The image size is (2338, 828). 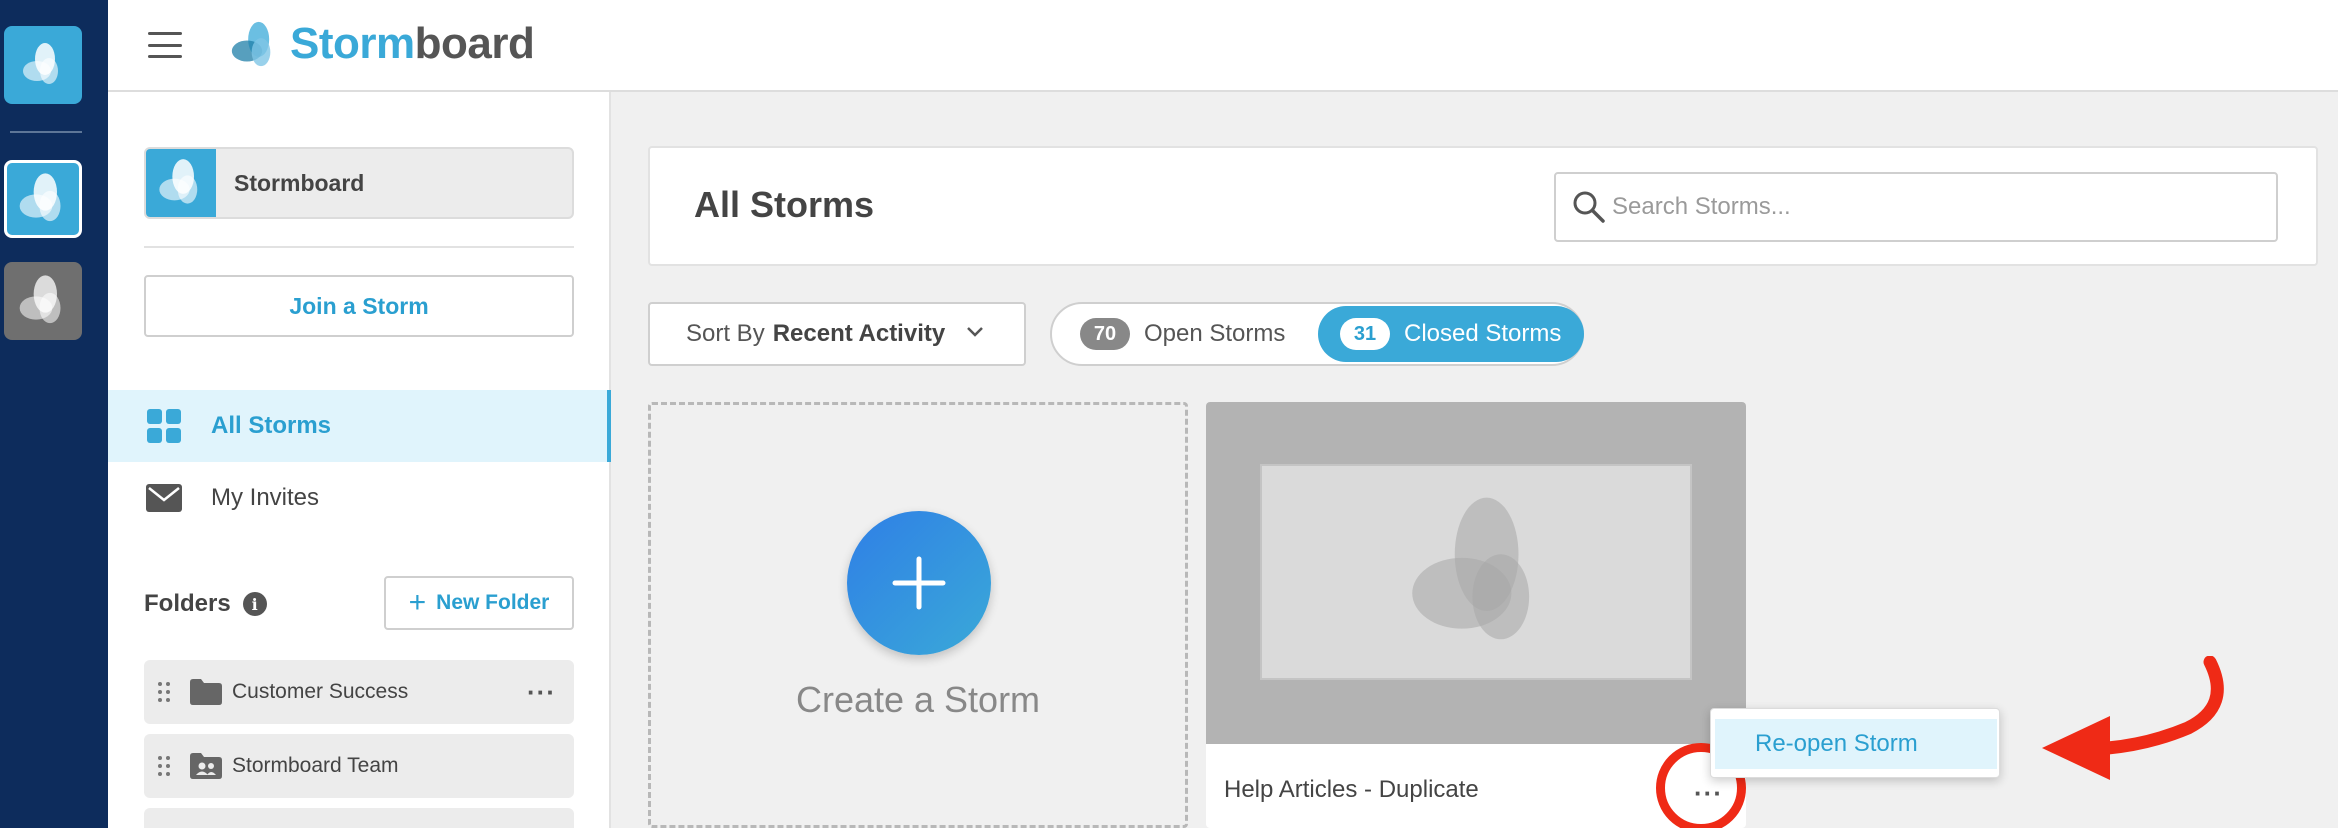 I want to click on search-box, so click(x=1916, y=207).